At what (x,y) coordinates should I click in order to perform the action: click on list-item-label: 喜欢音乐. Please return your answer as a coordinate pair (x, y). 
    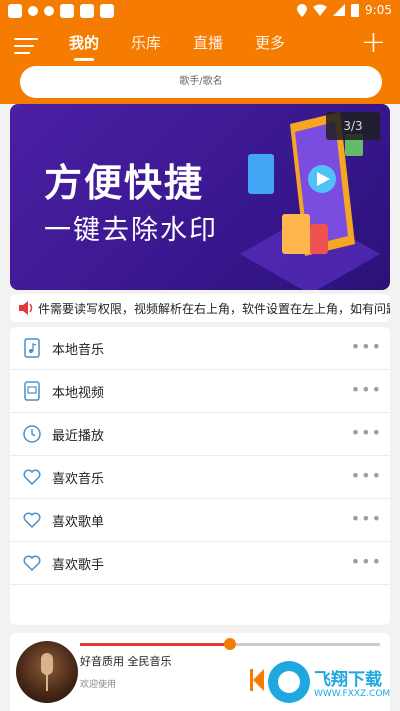
    Looking at the image, I should click on (78, 479).